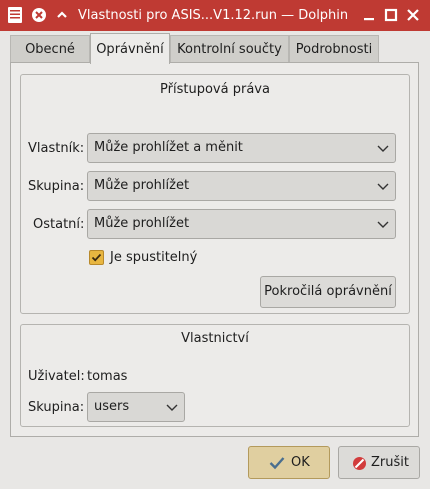  What do you see at coordinates (328, 292) in the screenshot?
I see `advanced-permissions-button: Pokročilá oprávnění` at bounding box center [328, 292].